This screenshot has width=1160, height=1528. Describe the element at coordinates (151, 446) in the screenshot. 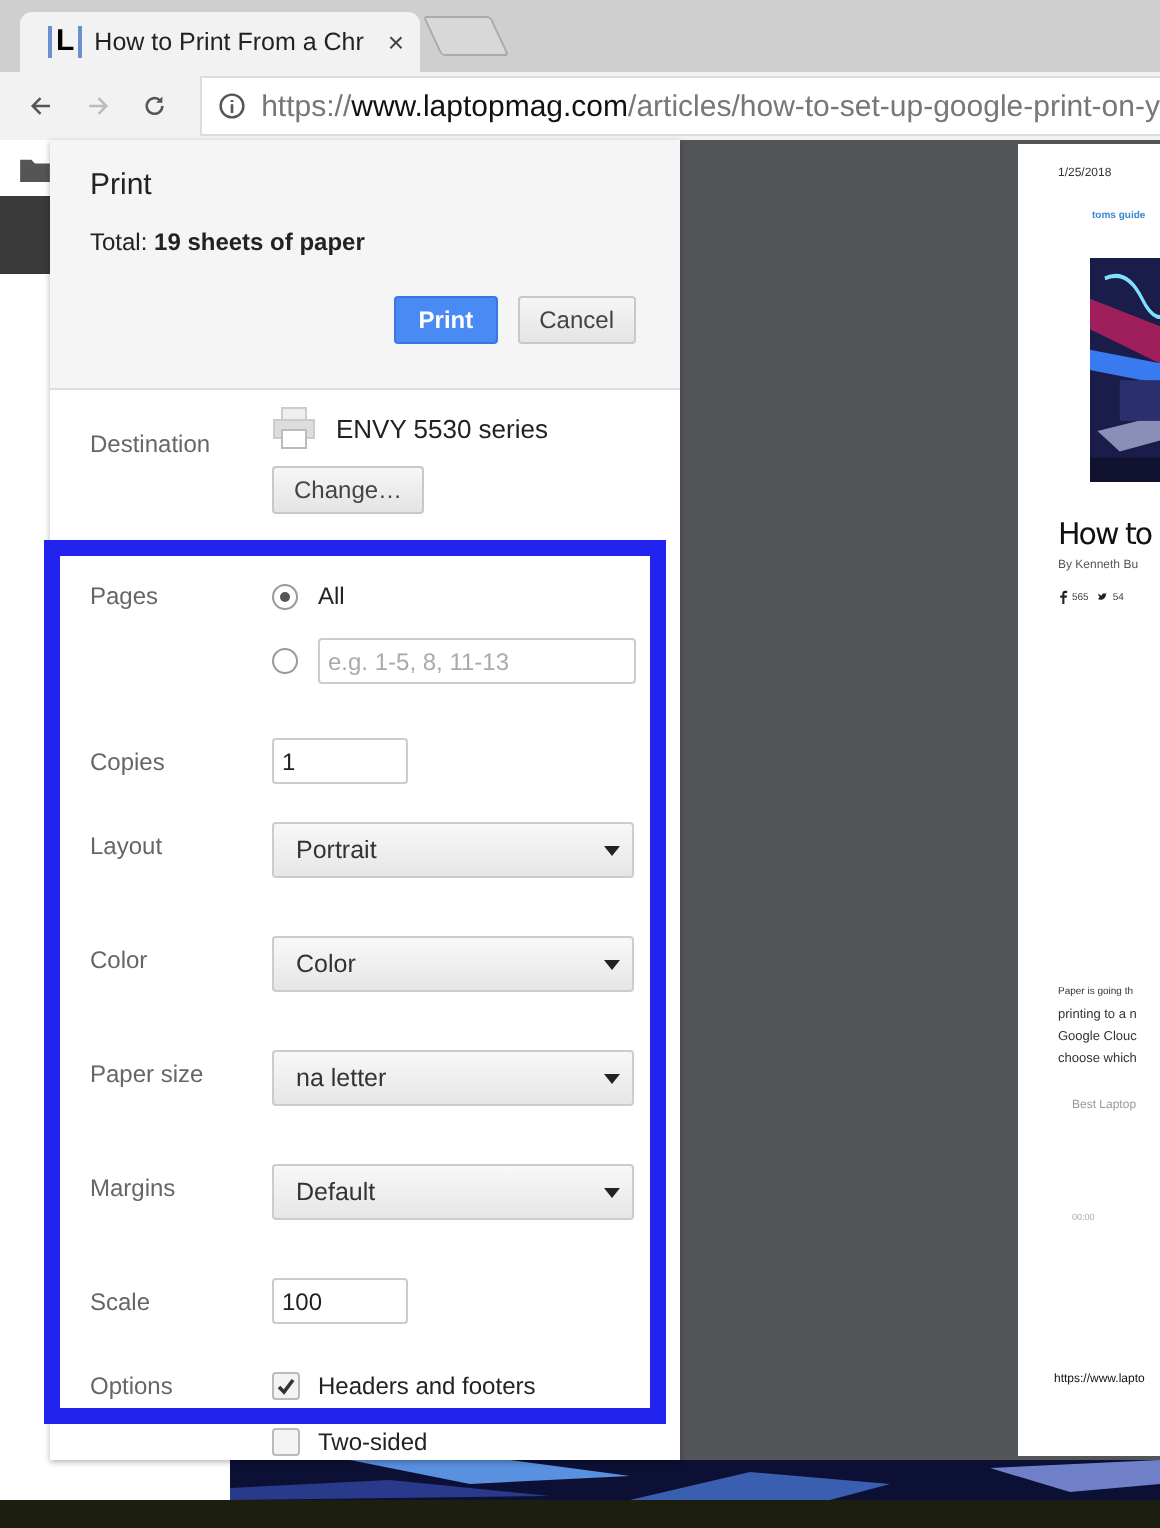

I see `setting-label: Destination` at that location.